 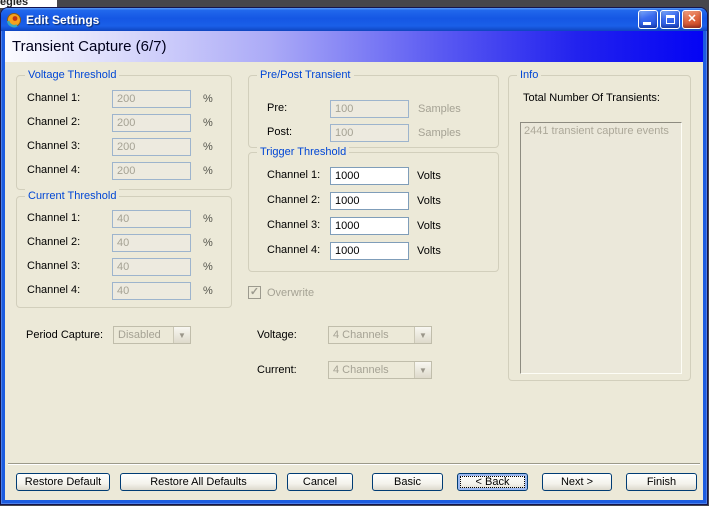 What do you see at coordinates (139, 335) in the screenshot?
I see `period-capture-value: Disabled` at bounding box center [139, 335].